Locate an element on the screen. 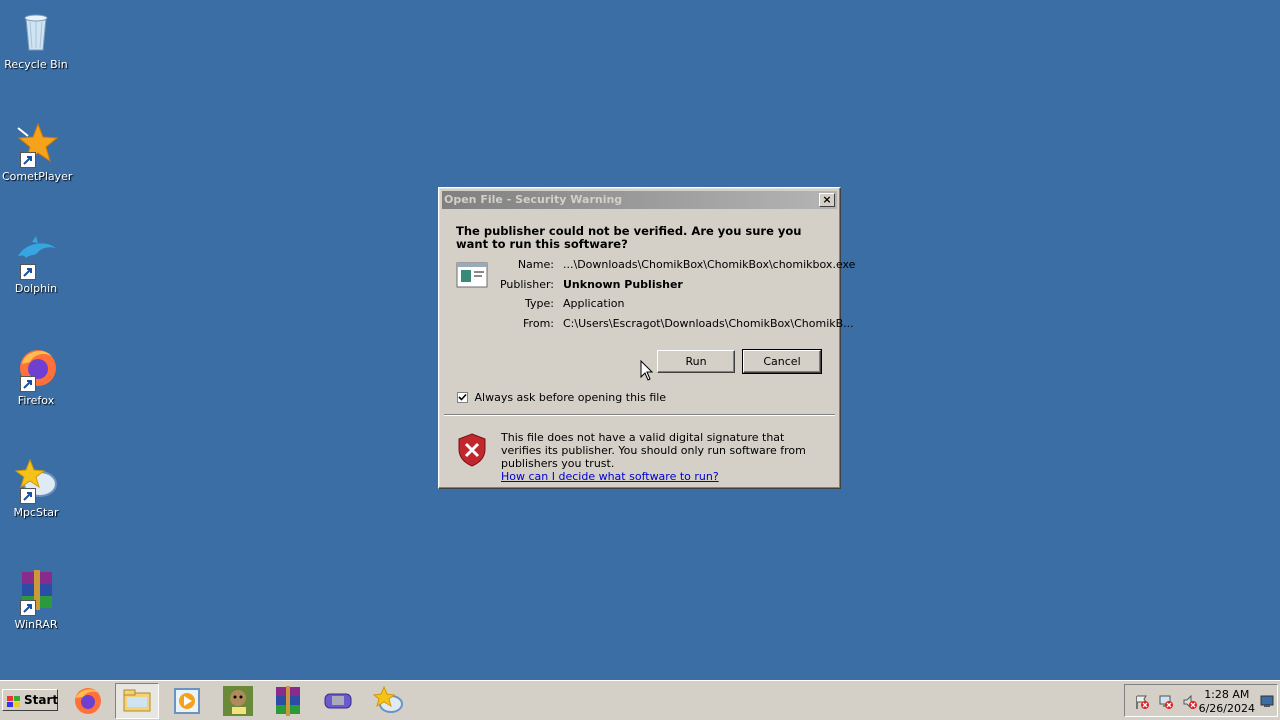 This screenshot has width=1280, height=720. desktop-icon-label: Dolphin is located at coordinates (36, 288).